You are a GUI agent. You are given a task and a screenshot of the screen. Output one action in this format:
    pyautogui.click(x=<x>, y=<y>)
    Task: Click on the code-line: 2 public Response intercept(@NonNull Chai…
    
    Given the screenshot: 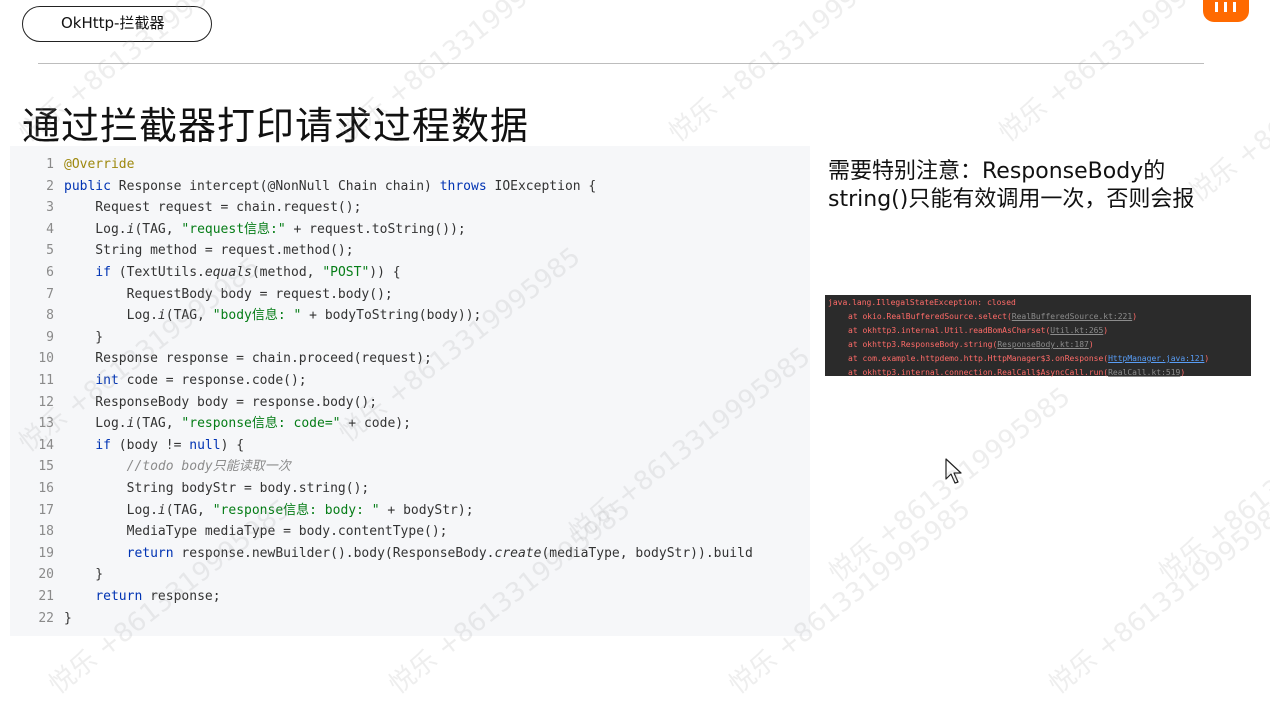 What is the action you would take?
    pyautogui.click(x=303, y=187)
    